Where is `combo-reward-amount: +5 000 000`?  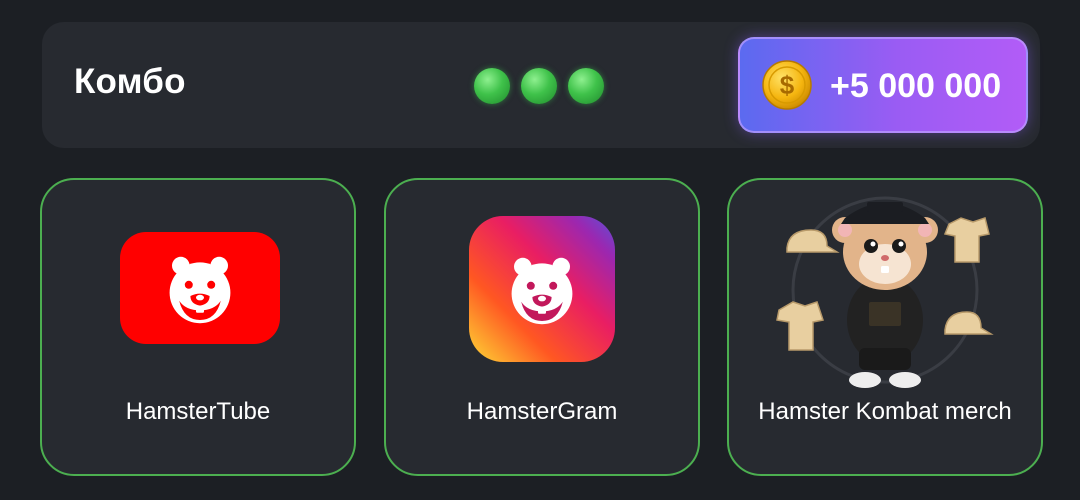
combo-reward-amount: +5 000 000 is located at coordinates (916, 86).